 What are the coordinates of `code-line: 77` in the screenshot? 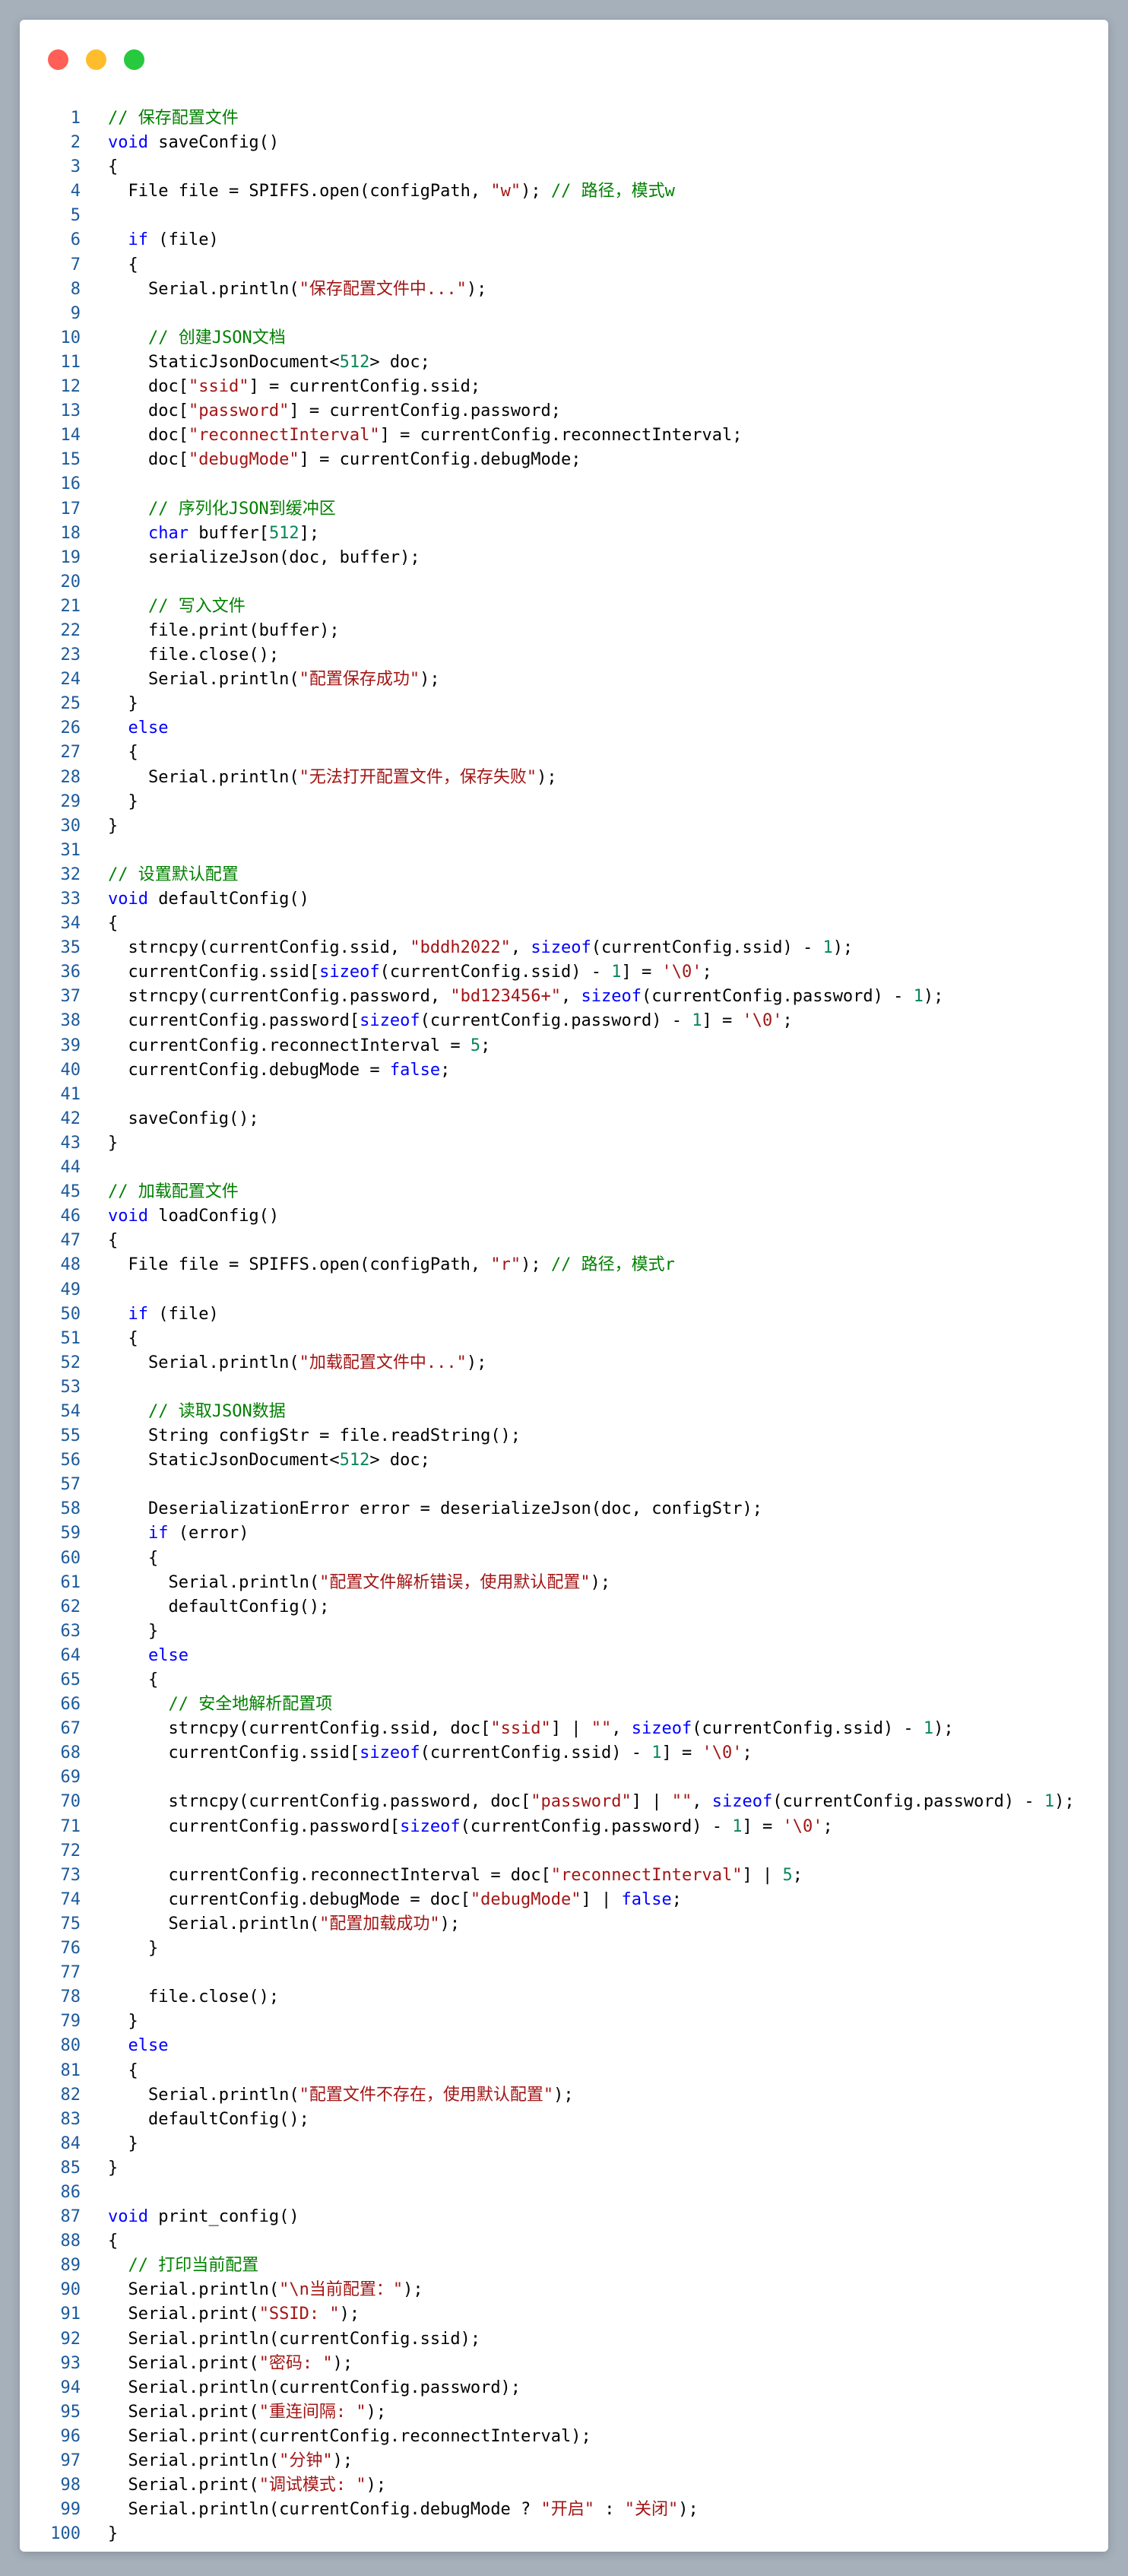 It's located at (564, 1973).